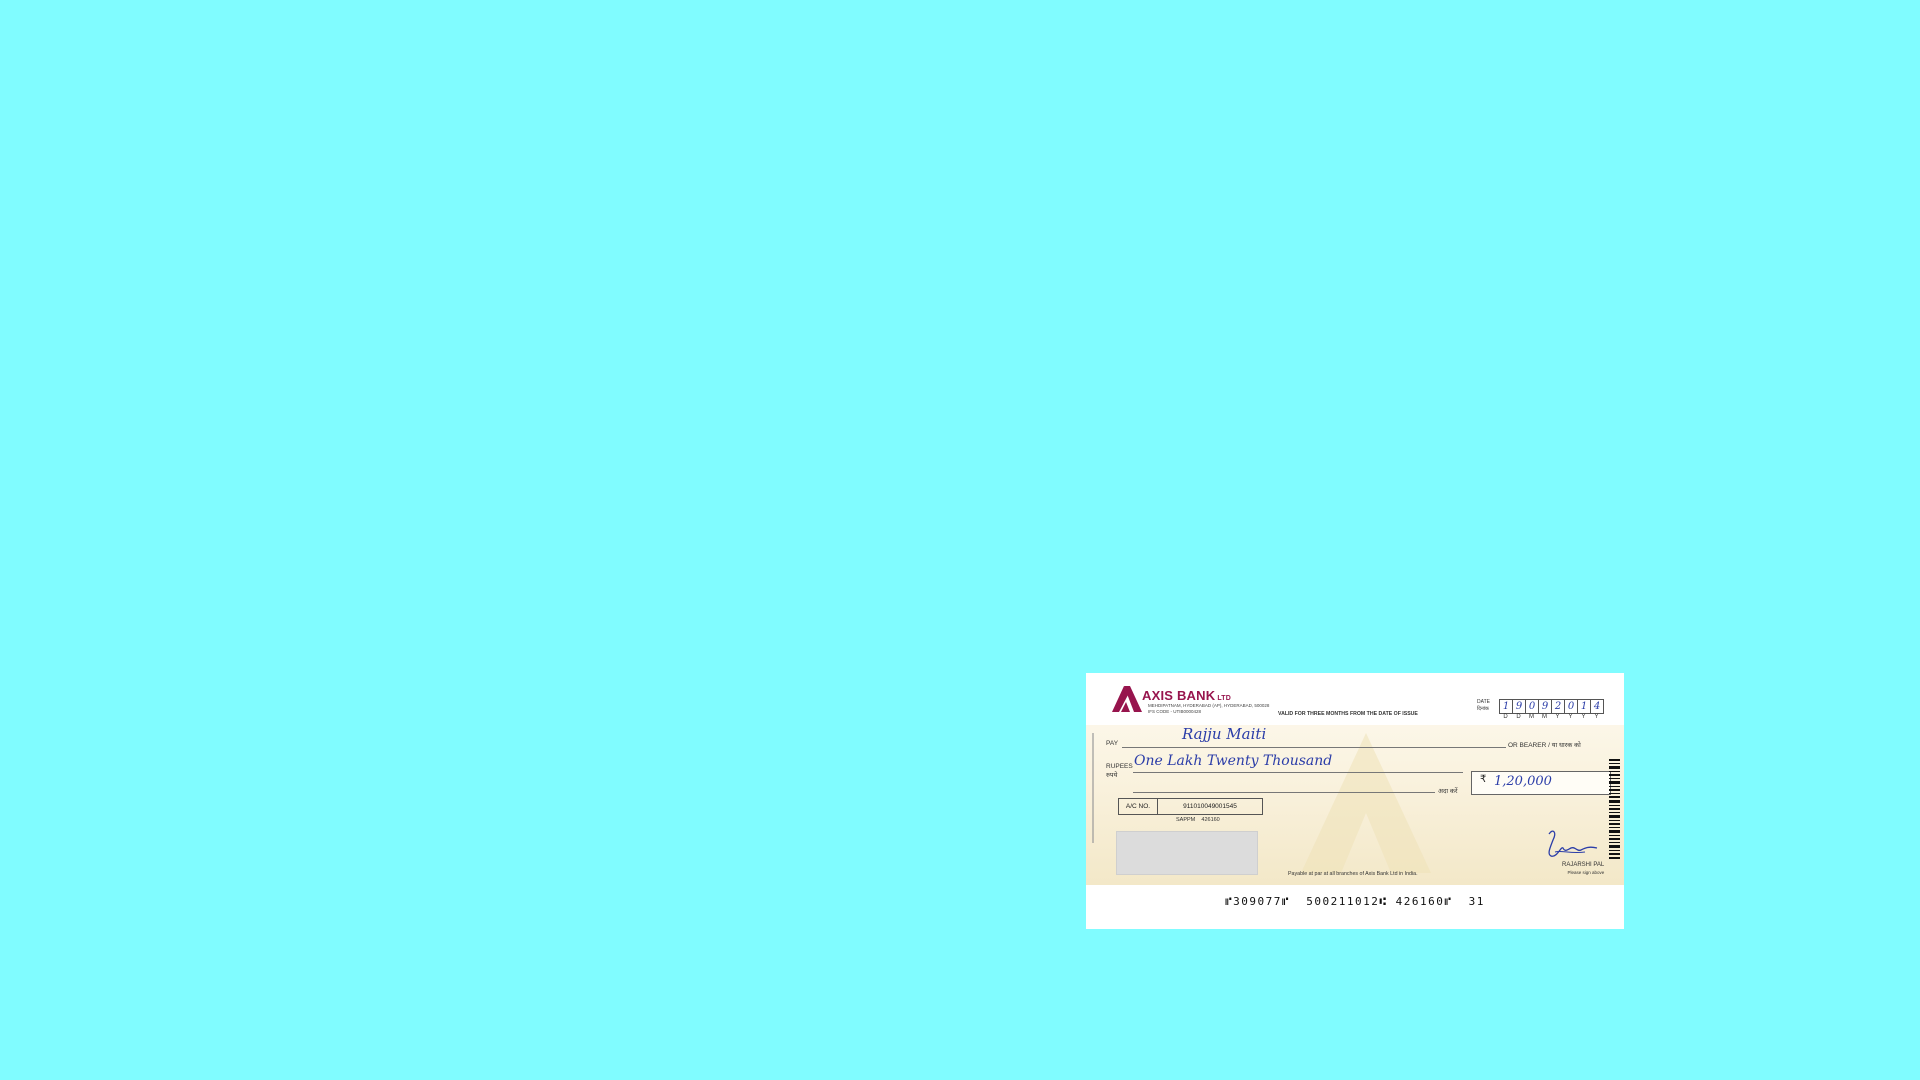 This screenshot has width=1920, height=1080. Describe the element at coordinates (1483, 779) in the screenshot. I see `rupee-symbol: ₹` at that location.